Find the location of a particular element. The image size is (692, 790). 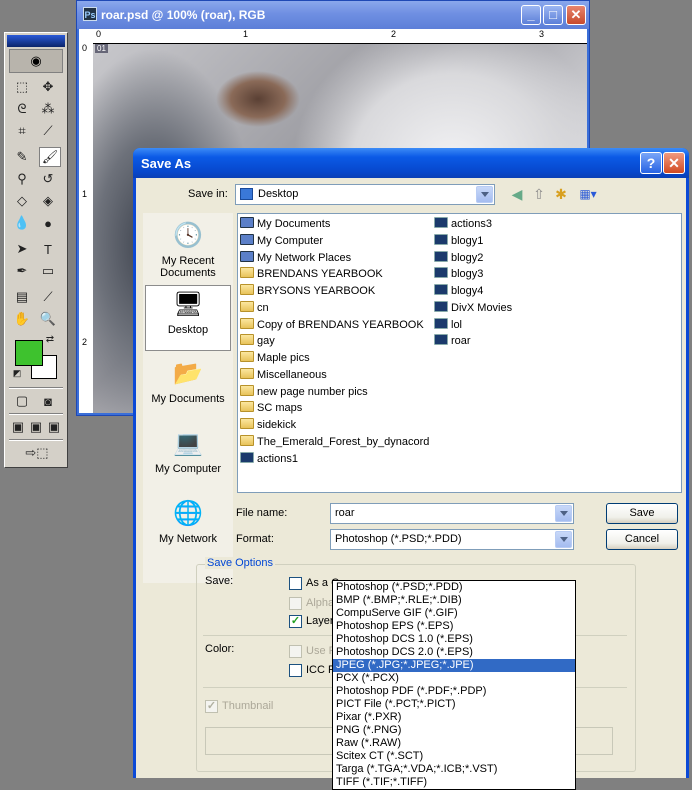

file-list-item: The_Emerald_Forest_by_dynacord is located at coordinates (334, 442).